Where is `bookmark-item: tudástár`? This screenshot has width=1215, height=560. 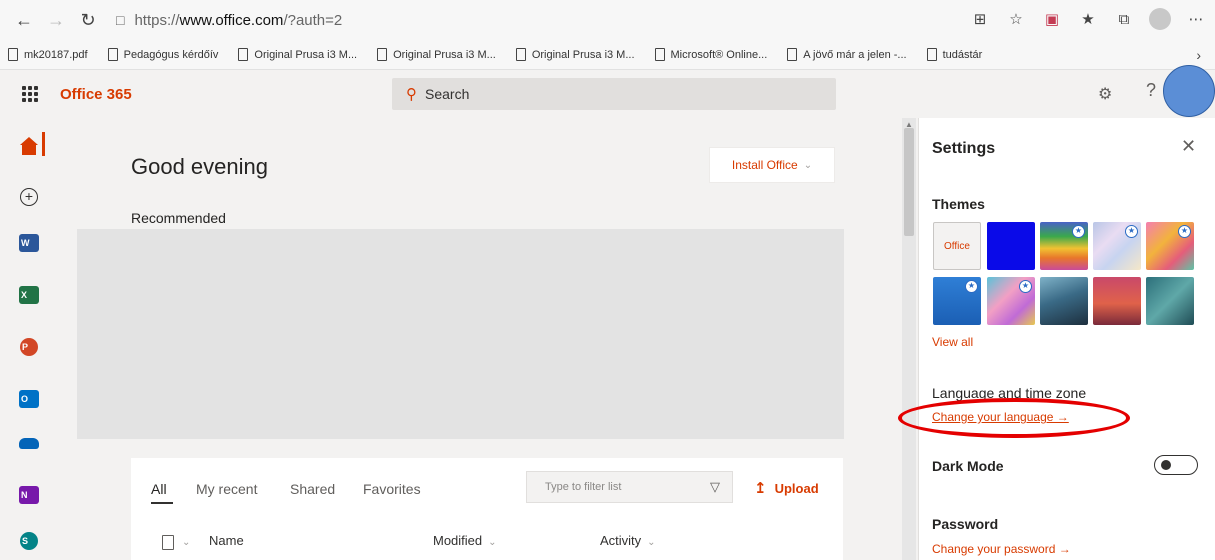 bookmark-item: tudástár is located at coordinates (954, 54).